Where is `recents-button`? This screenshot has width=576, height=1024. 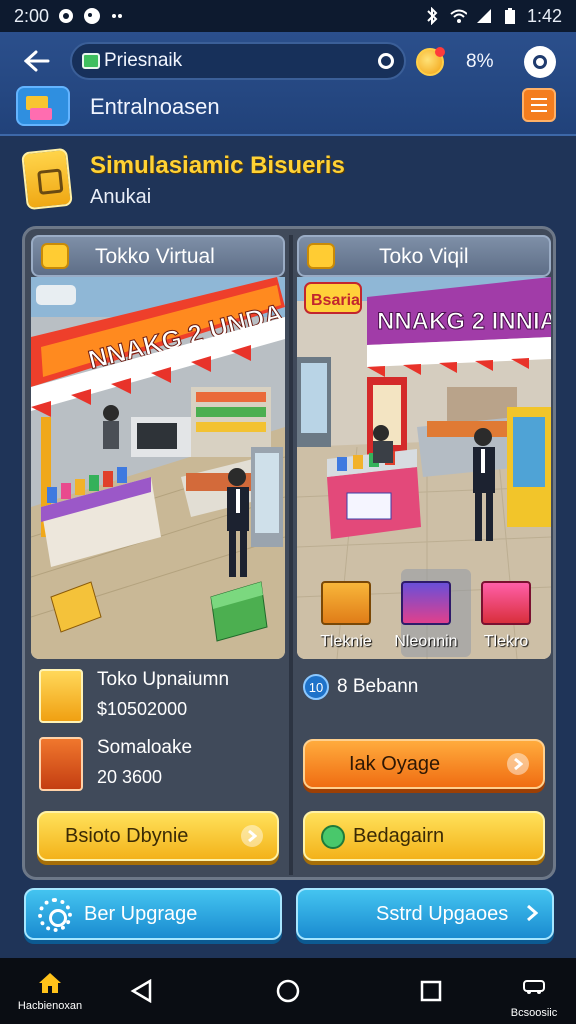
recents-button is located at coordinates (431, 991).